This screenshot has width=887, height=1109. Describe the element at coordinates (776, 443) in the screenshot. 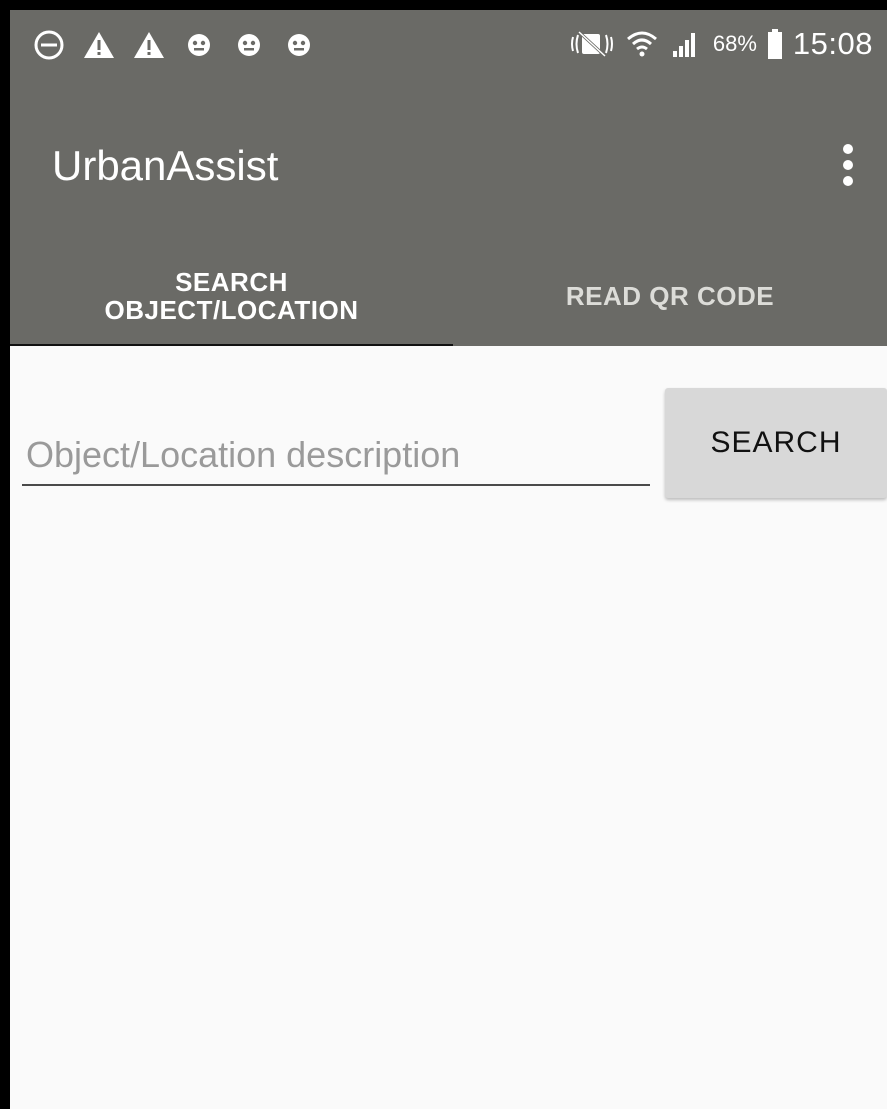

I see `search-button: SEARCH` at that location.